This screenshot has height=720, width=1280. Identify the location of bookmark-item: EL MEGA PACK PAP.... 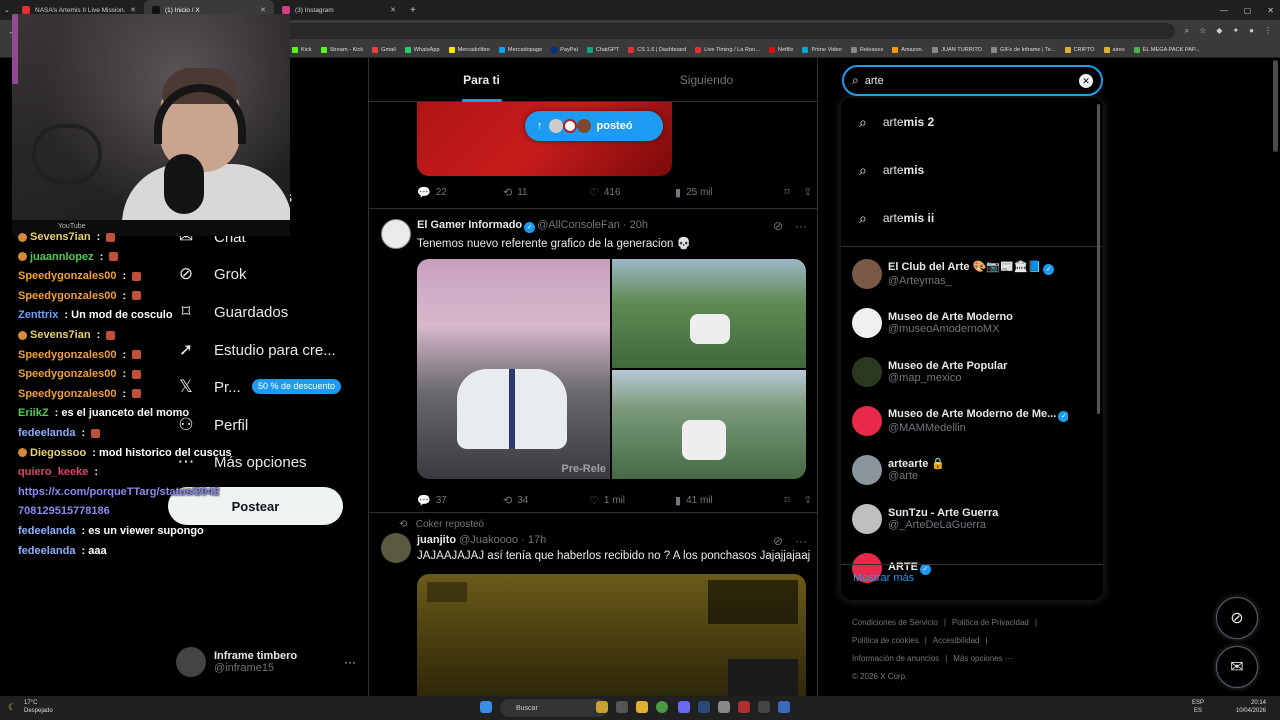
(1166, 49).